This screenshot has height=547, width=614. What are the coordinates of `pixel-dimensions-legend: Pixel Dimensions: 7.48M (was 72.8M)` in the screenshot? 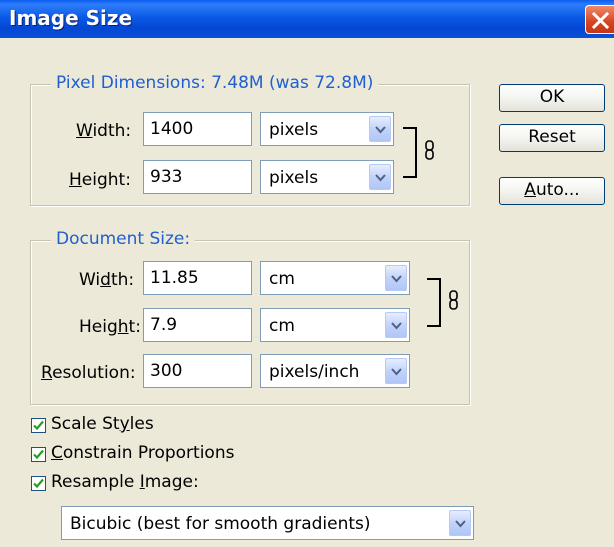 It's located at (215, 83).